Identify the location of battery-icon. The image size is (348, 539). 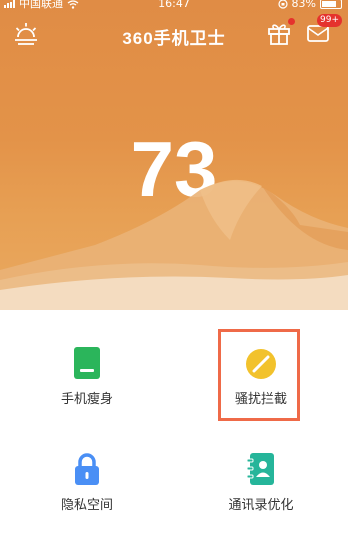
(331, 4).